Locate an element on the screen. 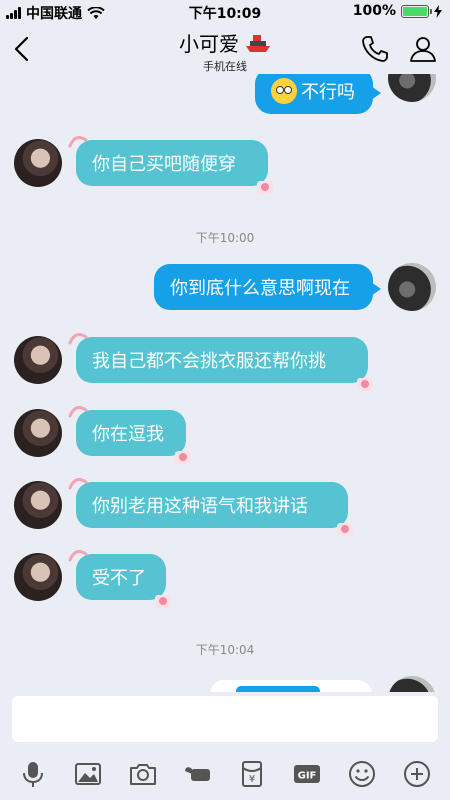 The image size is (450, 800). contact-name-row: 小可爱 is located at coordinates (225, 42).